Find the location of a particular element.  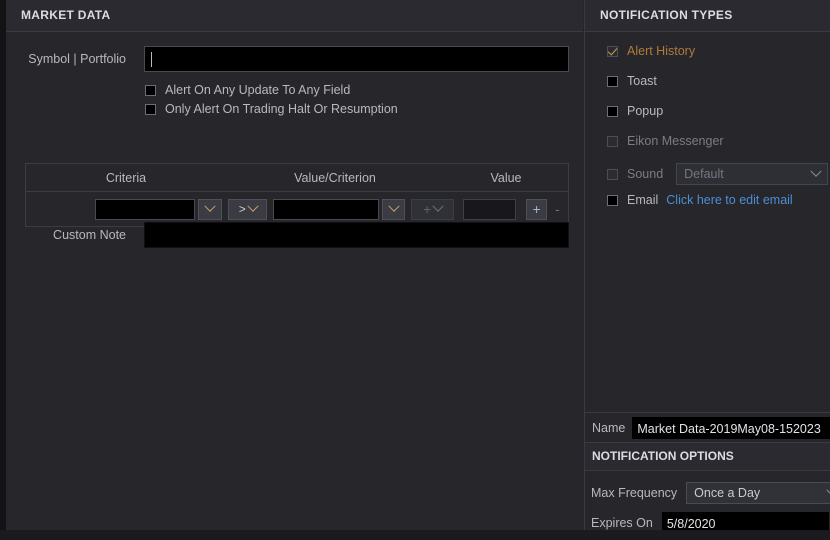

alert-history-label: Alert History is located at coordinates (661, 51).